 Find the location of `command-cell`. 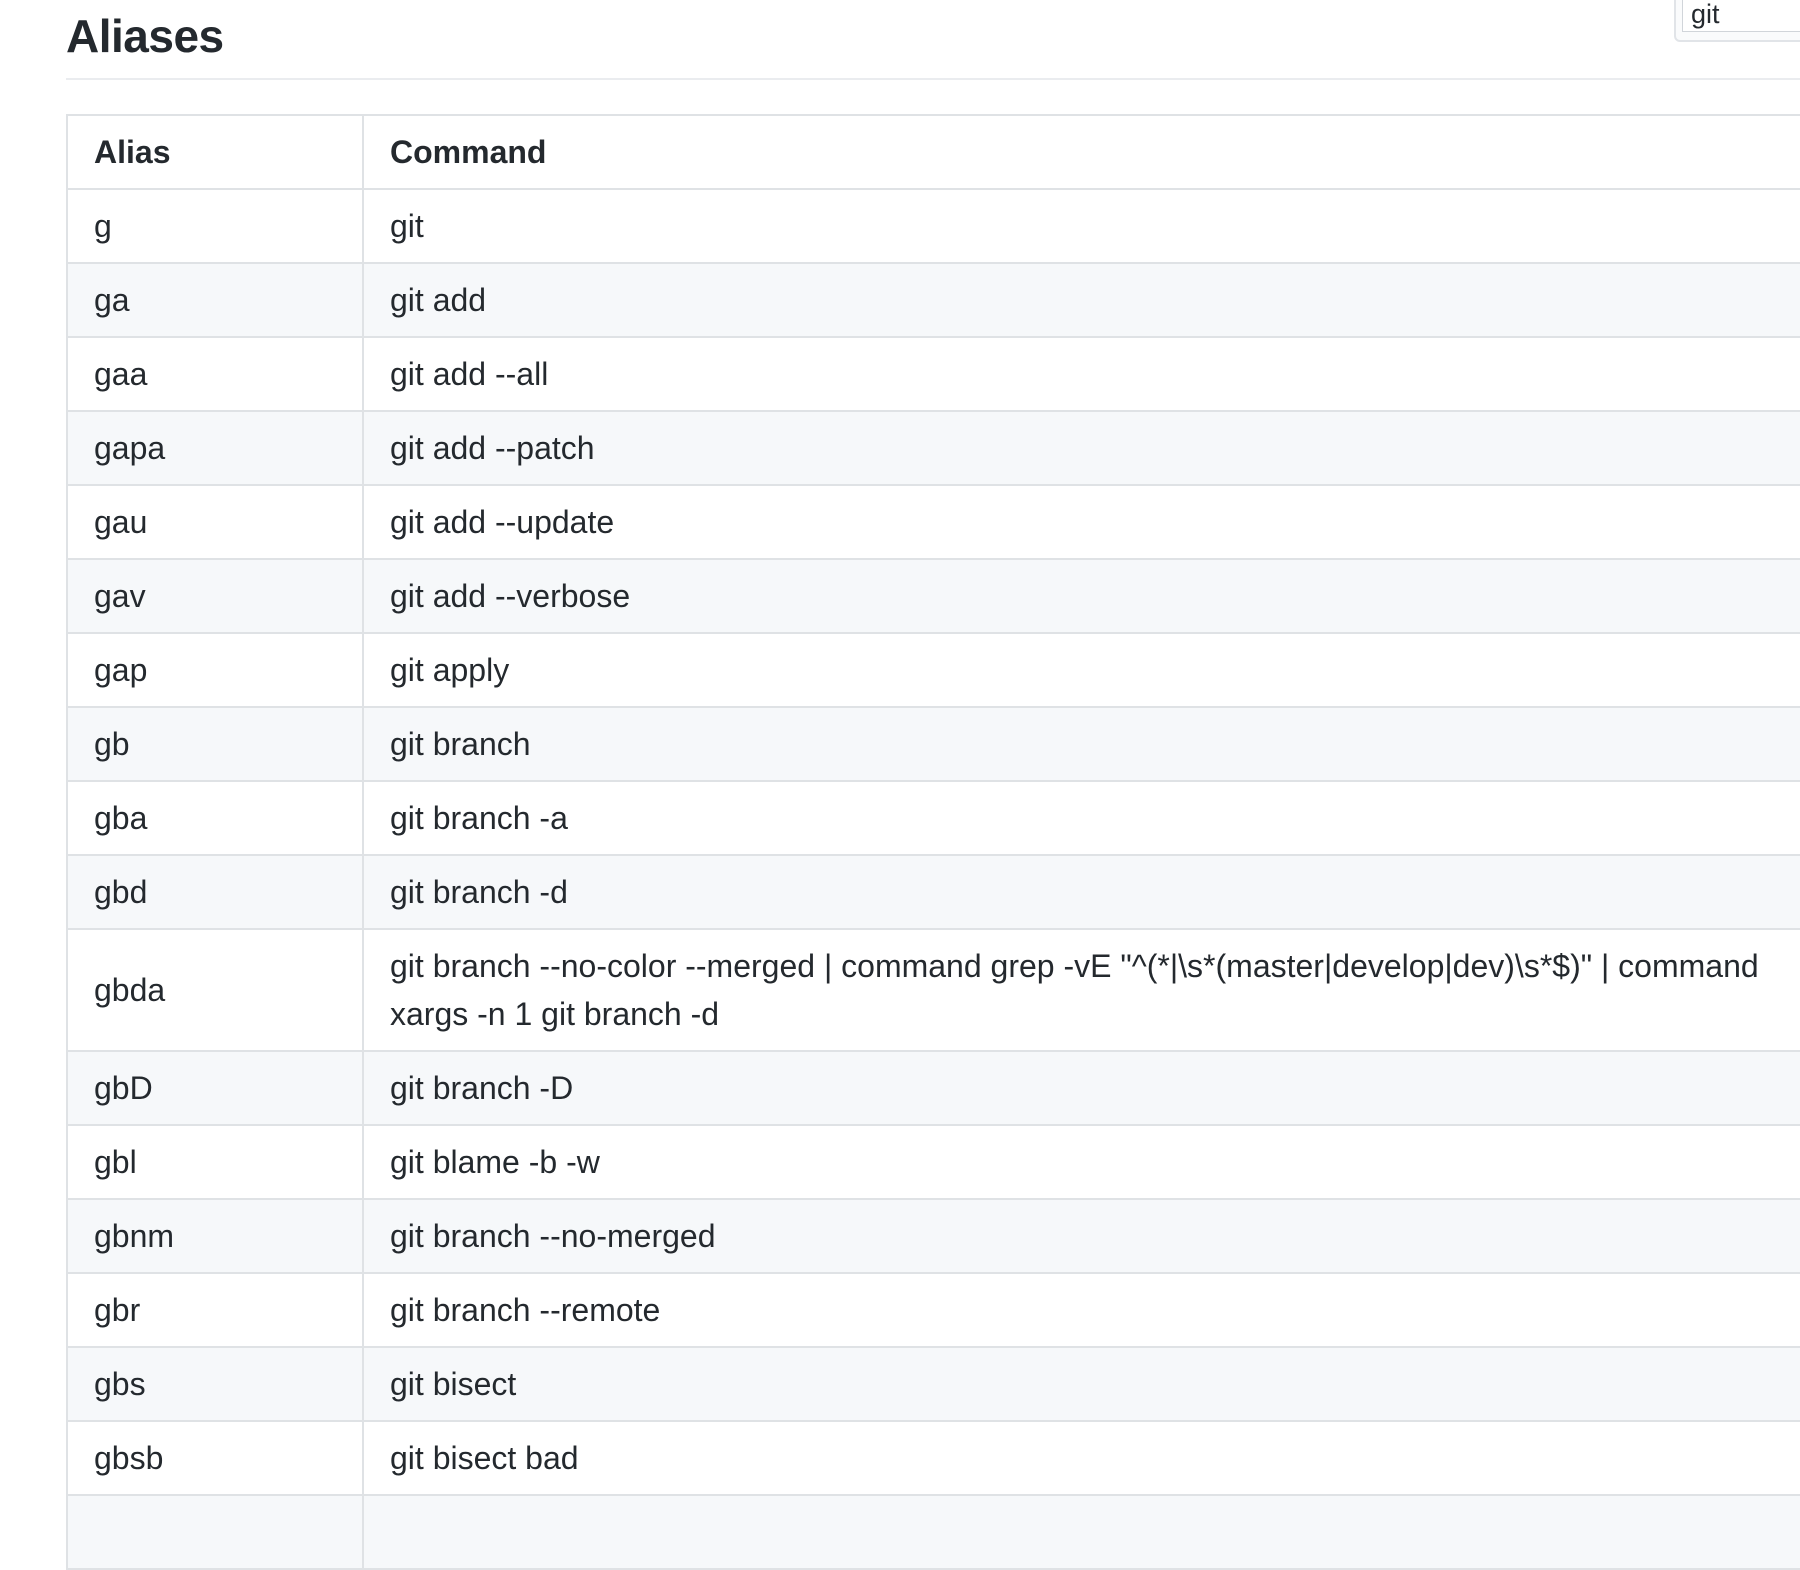

command-cell is located at coordinates (1081, 1532).